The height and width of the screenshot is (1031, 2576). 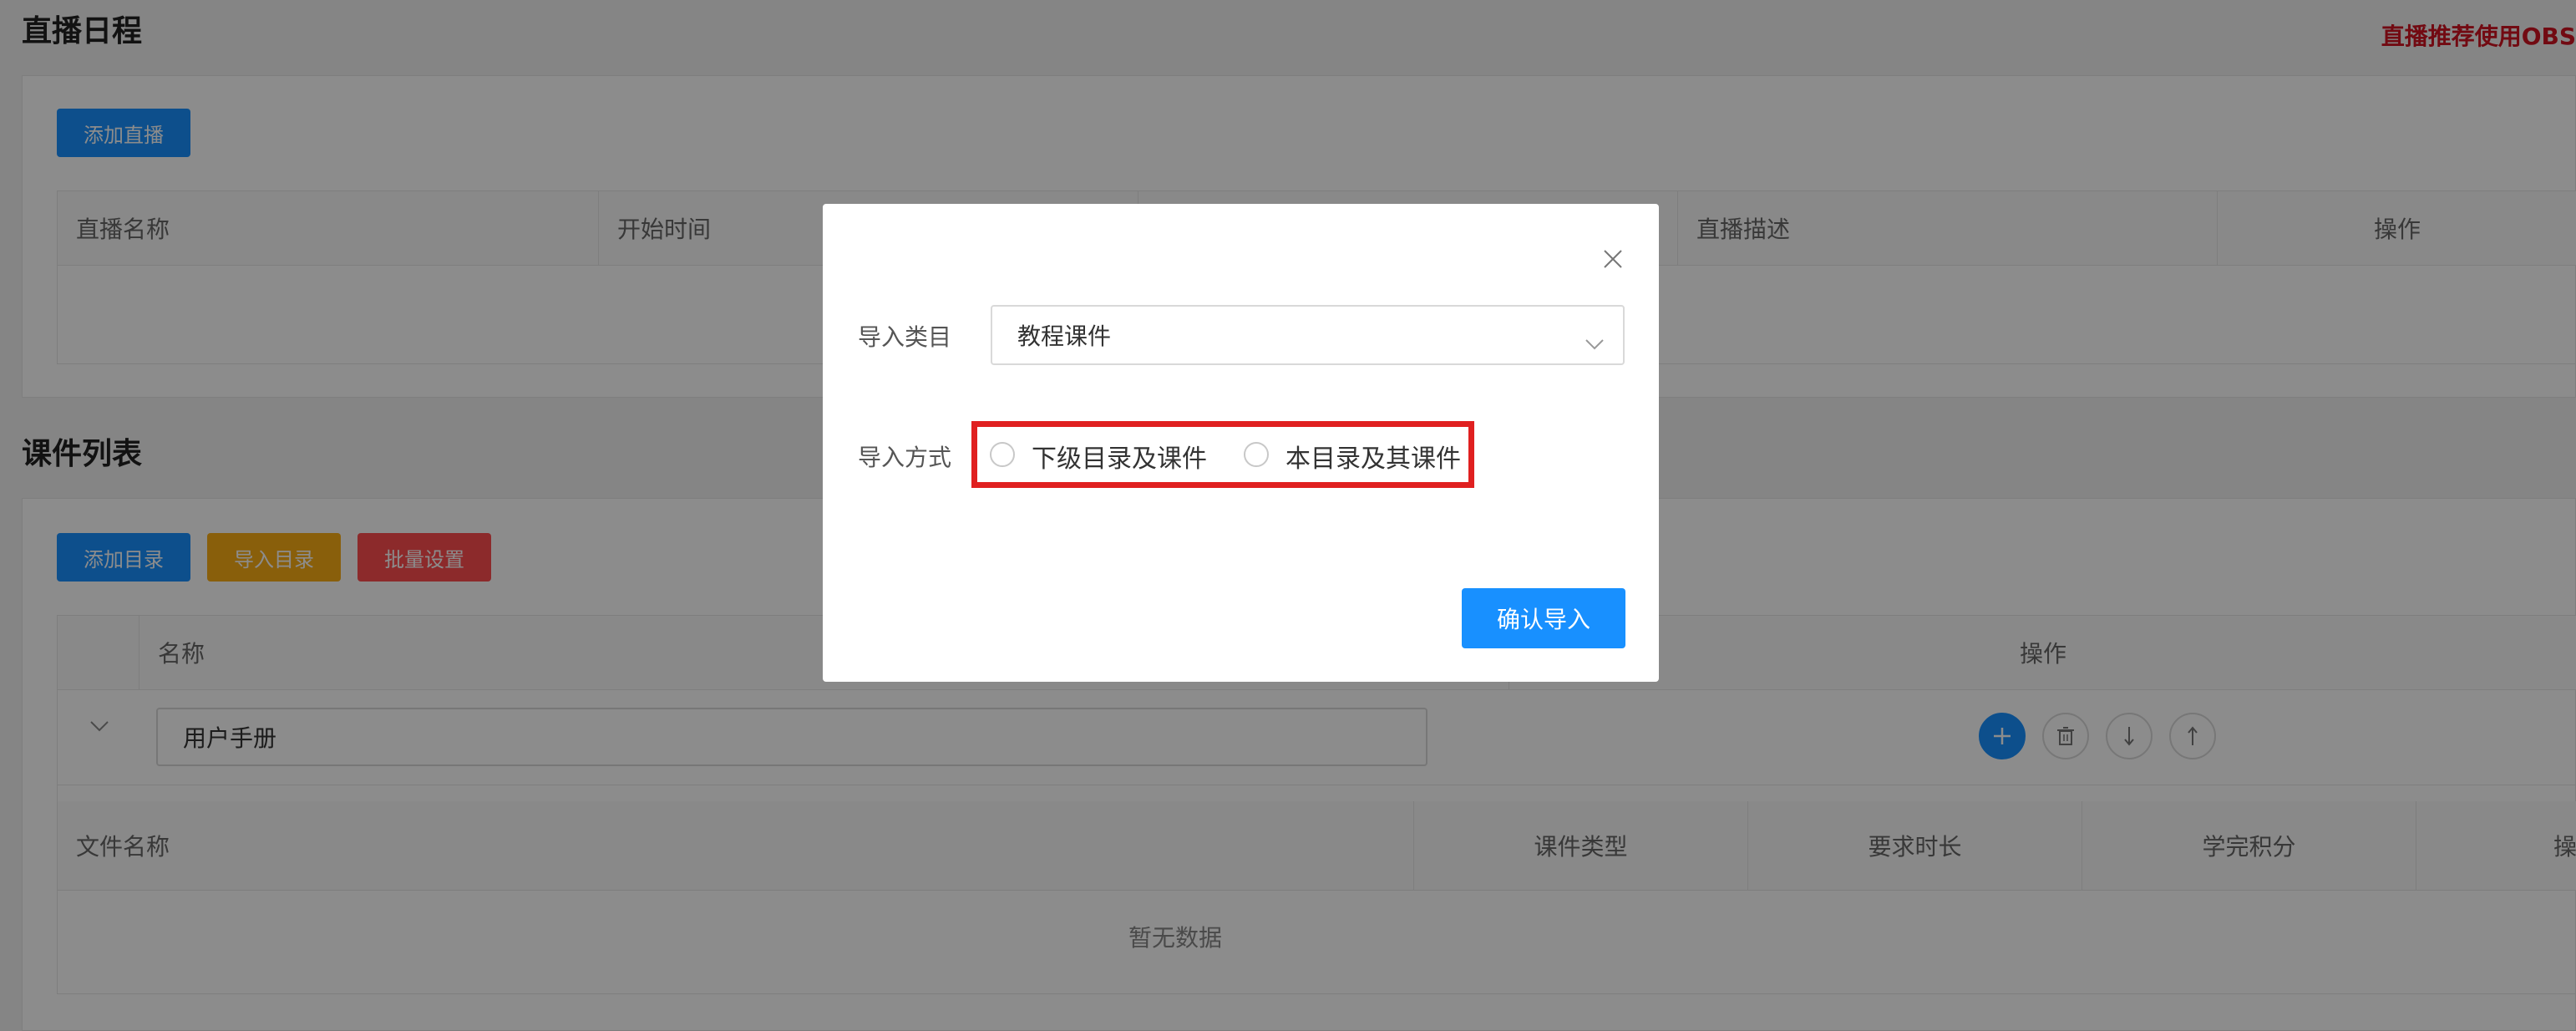 I want to click on radio-current-directory, so click(x=1256, y=454).